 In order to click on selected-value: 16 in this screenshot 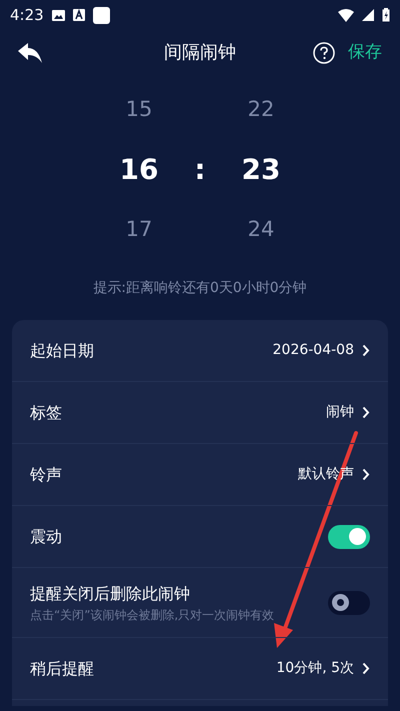, I will do `click(139, 170)`.